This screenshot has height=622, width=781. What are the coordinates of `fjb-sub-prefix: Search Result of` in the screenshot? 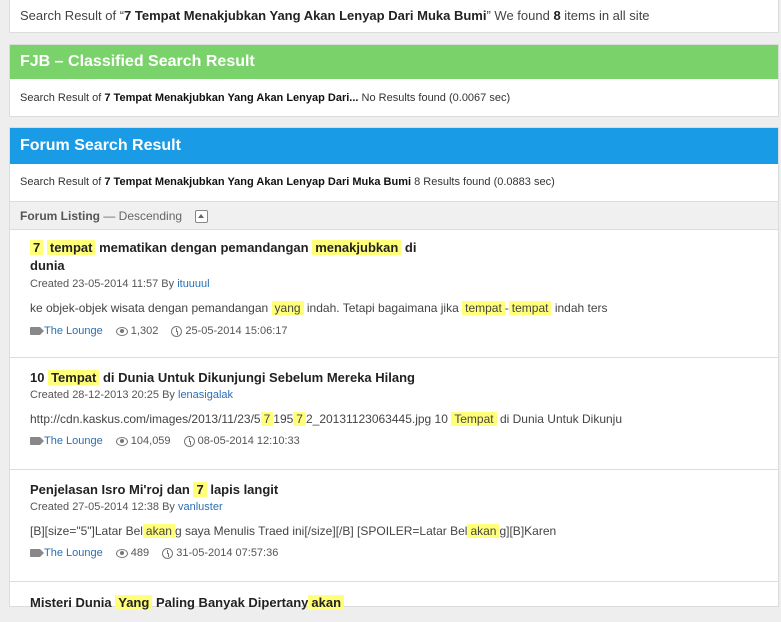 It's located at (62, 98).